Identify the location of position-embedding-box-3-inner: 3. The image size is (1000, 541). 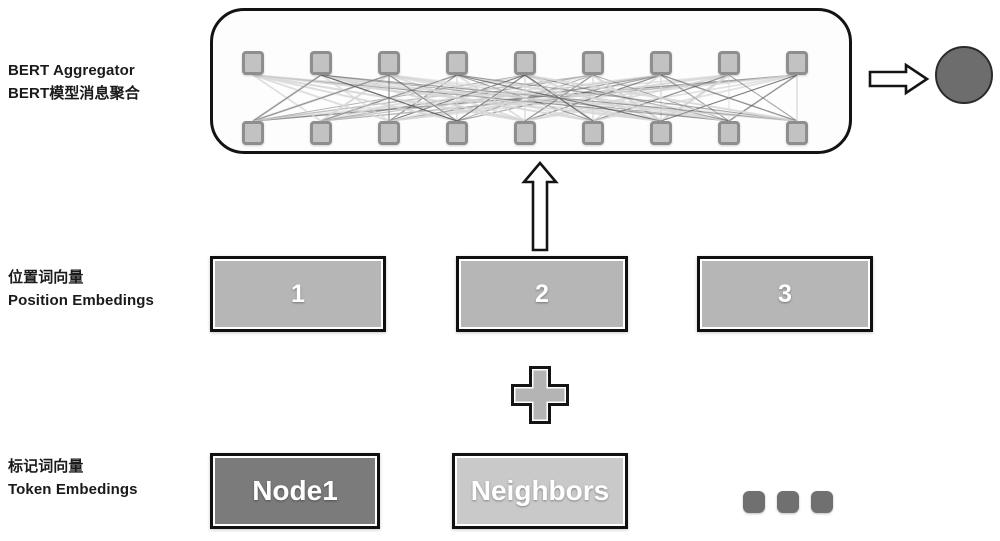
(785, 294).